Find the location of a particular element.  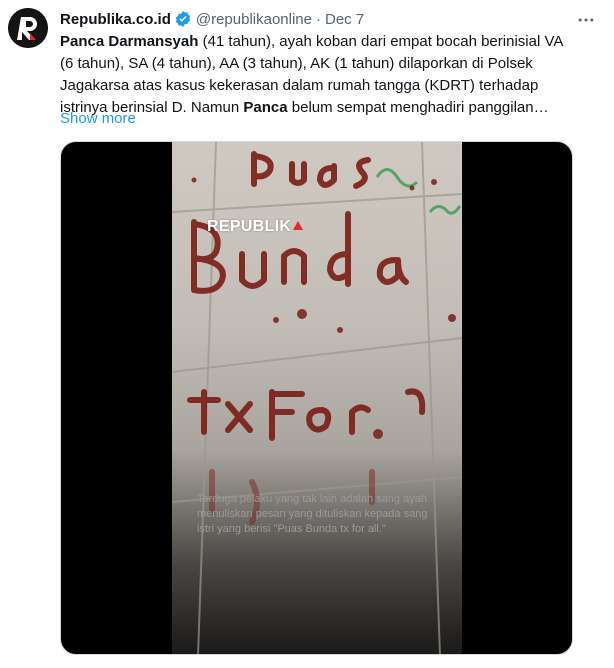

media-watermark: REPUBLIK is located at coordinates (255, 227).